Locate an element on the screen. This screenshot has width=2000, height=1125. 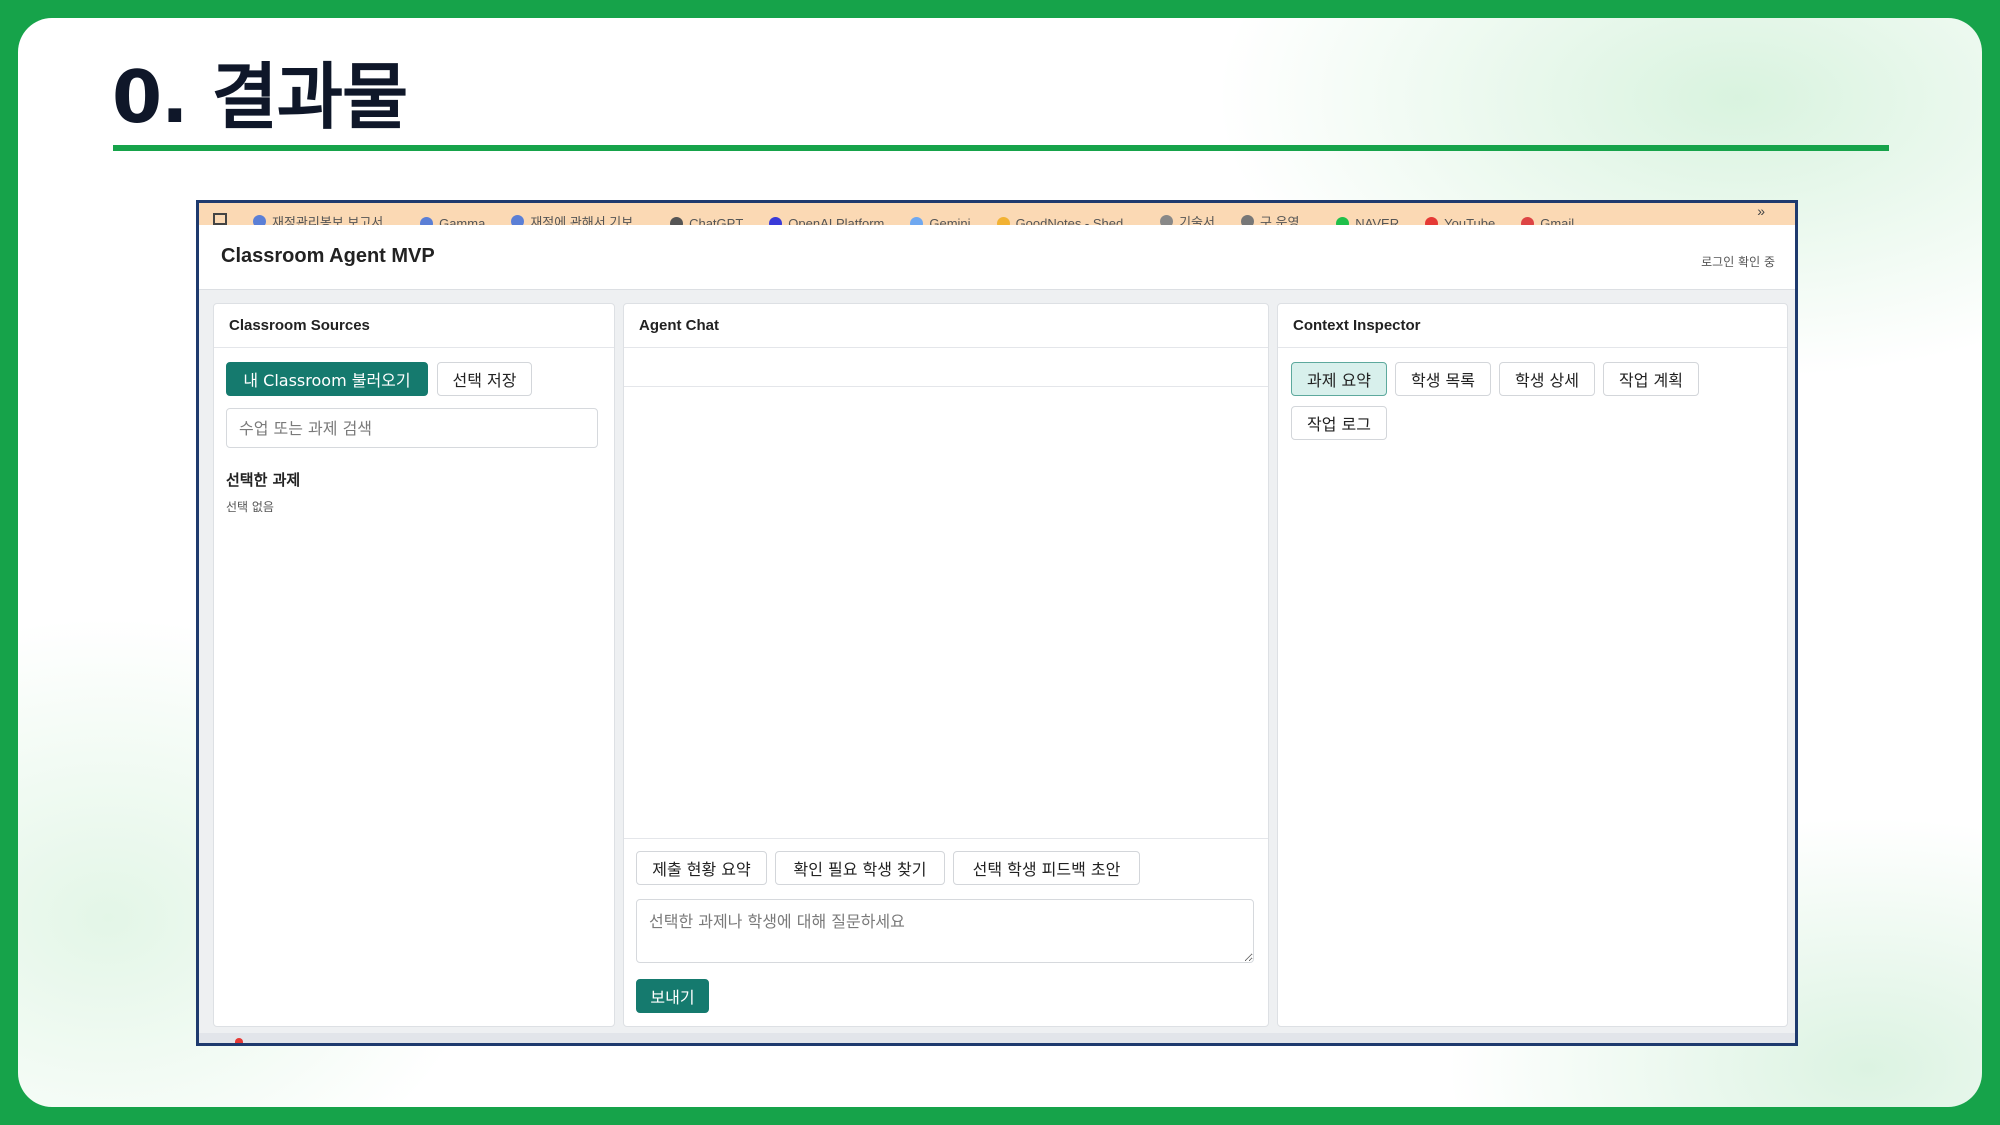
chat-footer: 제출 현황 요약 확인 필요 학생 찾기 선택 학생 피드백 초안 보내기 is located at coordinates (946, 932).